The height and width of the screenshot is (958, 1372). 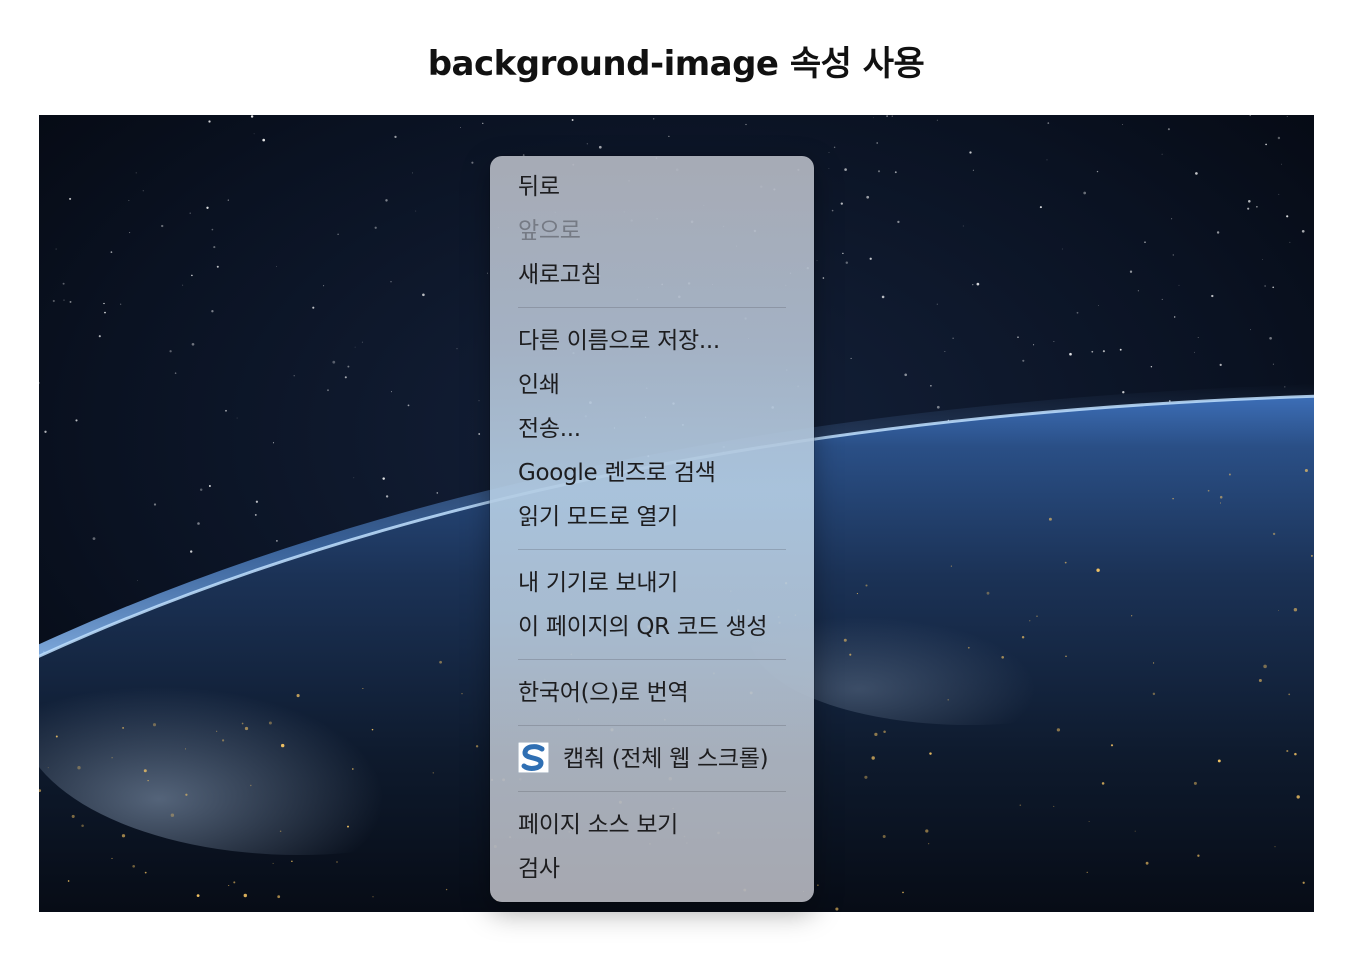 I want to click on menu-item-label: 앞으로, so click(x=549, y=231).